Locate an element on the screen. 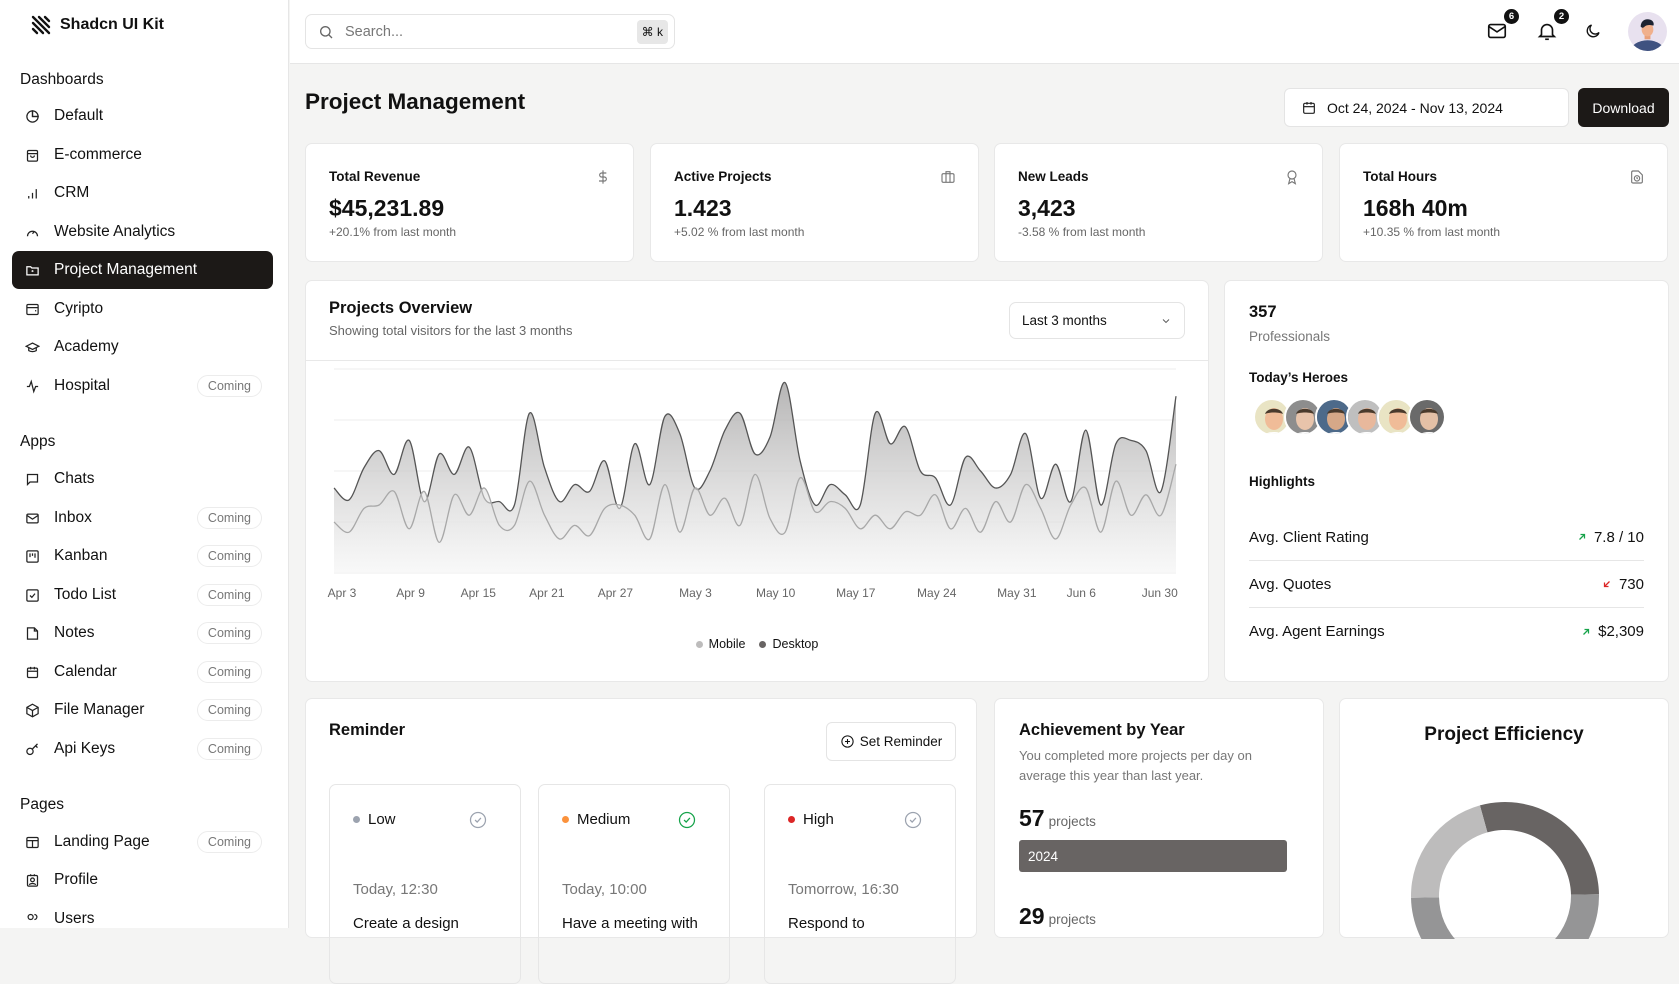 The image size is (1679, 984). reminder-text: Create a design is located at coordinates (406, 923).